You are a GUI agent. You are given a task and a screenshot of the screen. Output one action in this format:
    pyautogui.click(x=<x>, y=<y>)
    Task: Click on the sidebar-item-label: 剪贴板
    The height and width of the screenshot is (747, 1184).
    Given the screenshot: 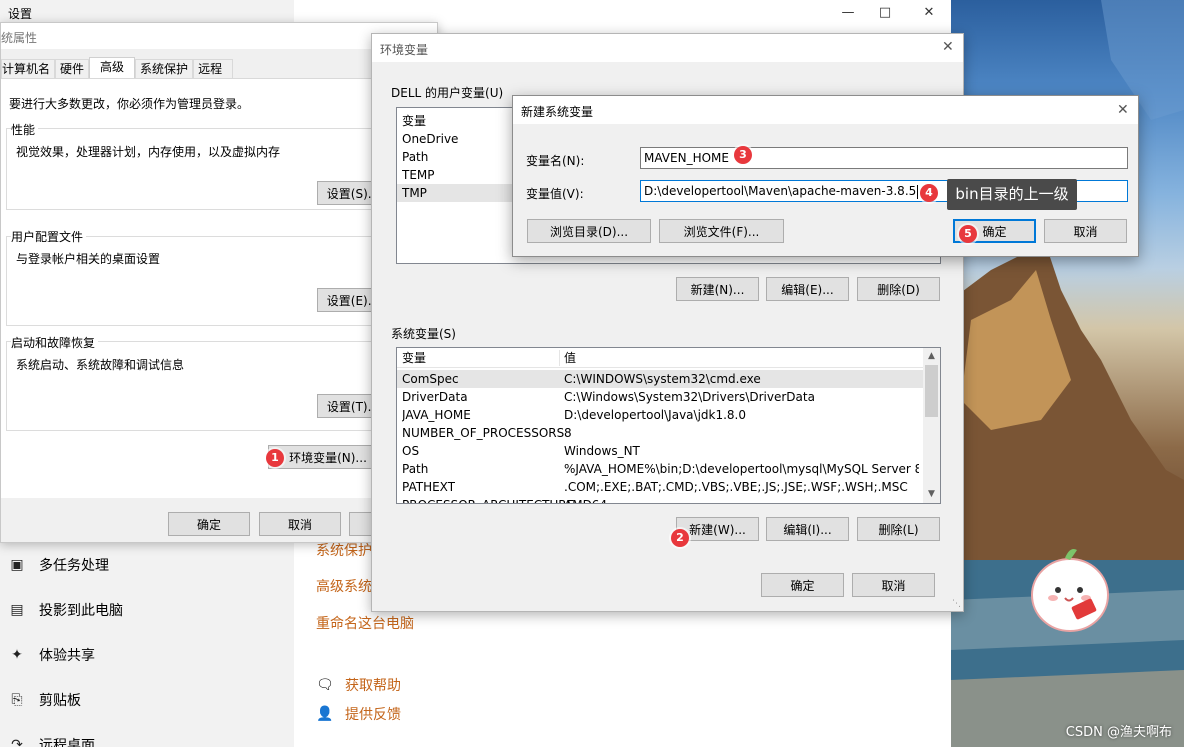 What is the action you would take?
    pyautogui.click(x=60, y=701)
    